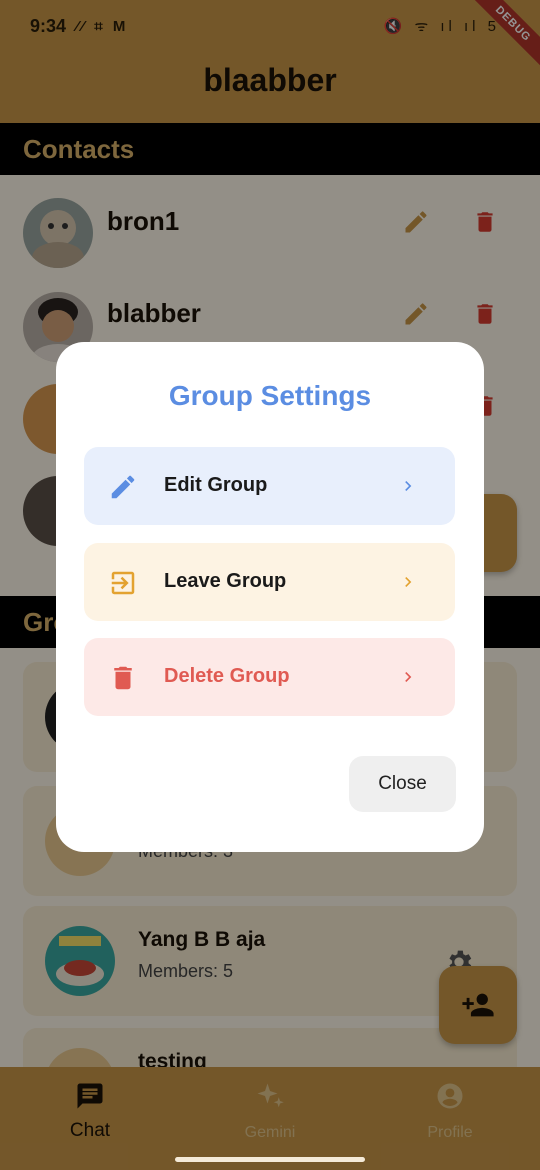  Describe the element at coordinates (270, 395) in the screenshot. I see `dialog-title: Group Settings` at that location.